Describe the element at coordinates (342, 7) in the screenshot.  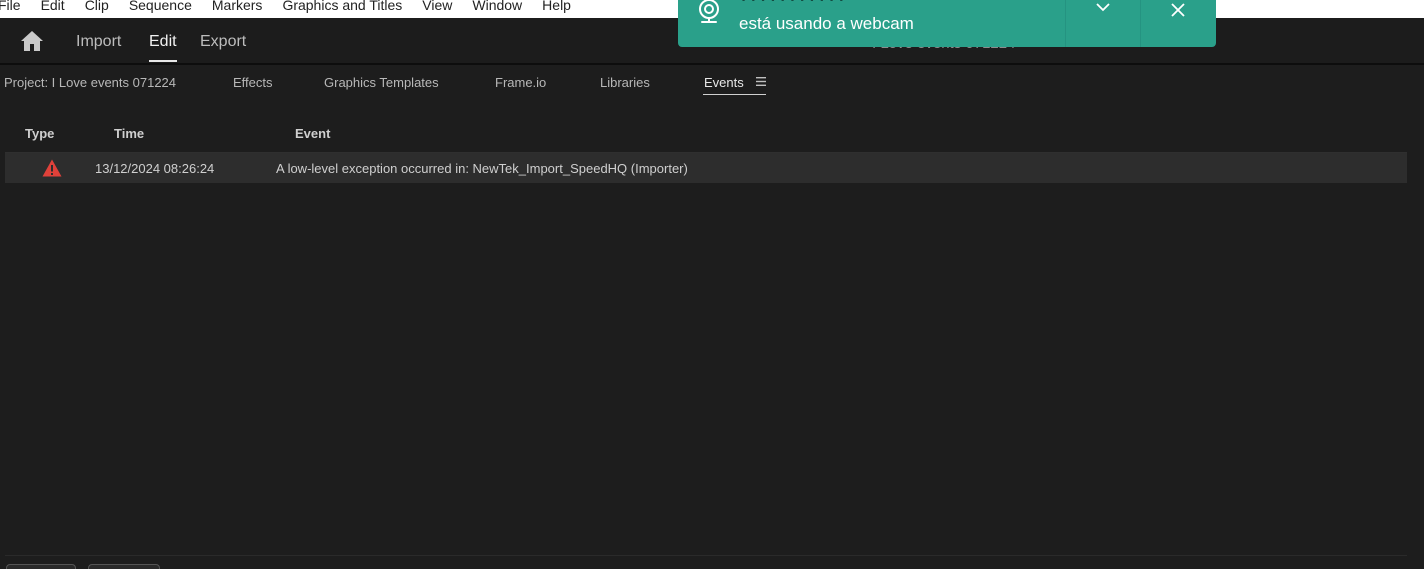
I see `menu-graphics-and-titles: Graphics and Titles` at that location.